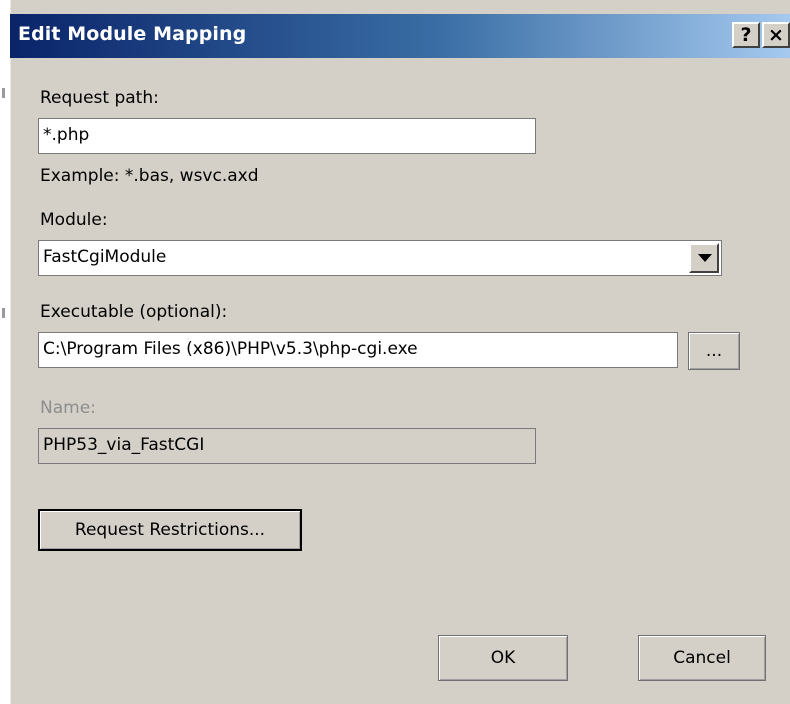 The width and height of the screenshot is (790, 704). I want to click on ok-button: OK, so click(503, 658).